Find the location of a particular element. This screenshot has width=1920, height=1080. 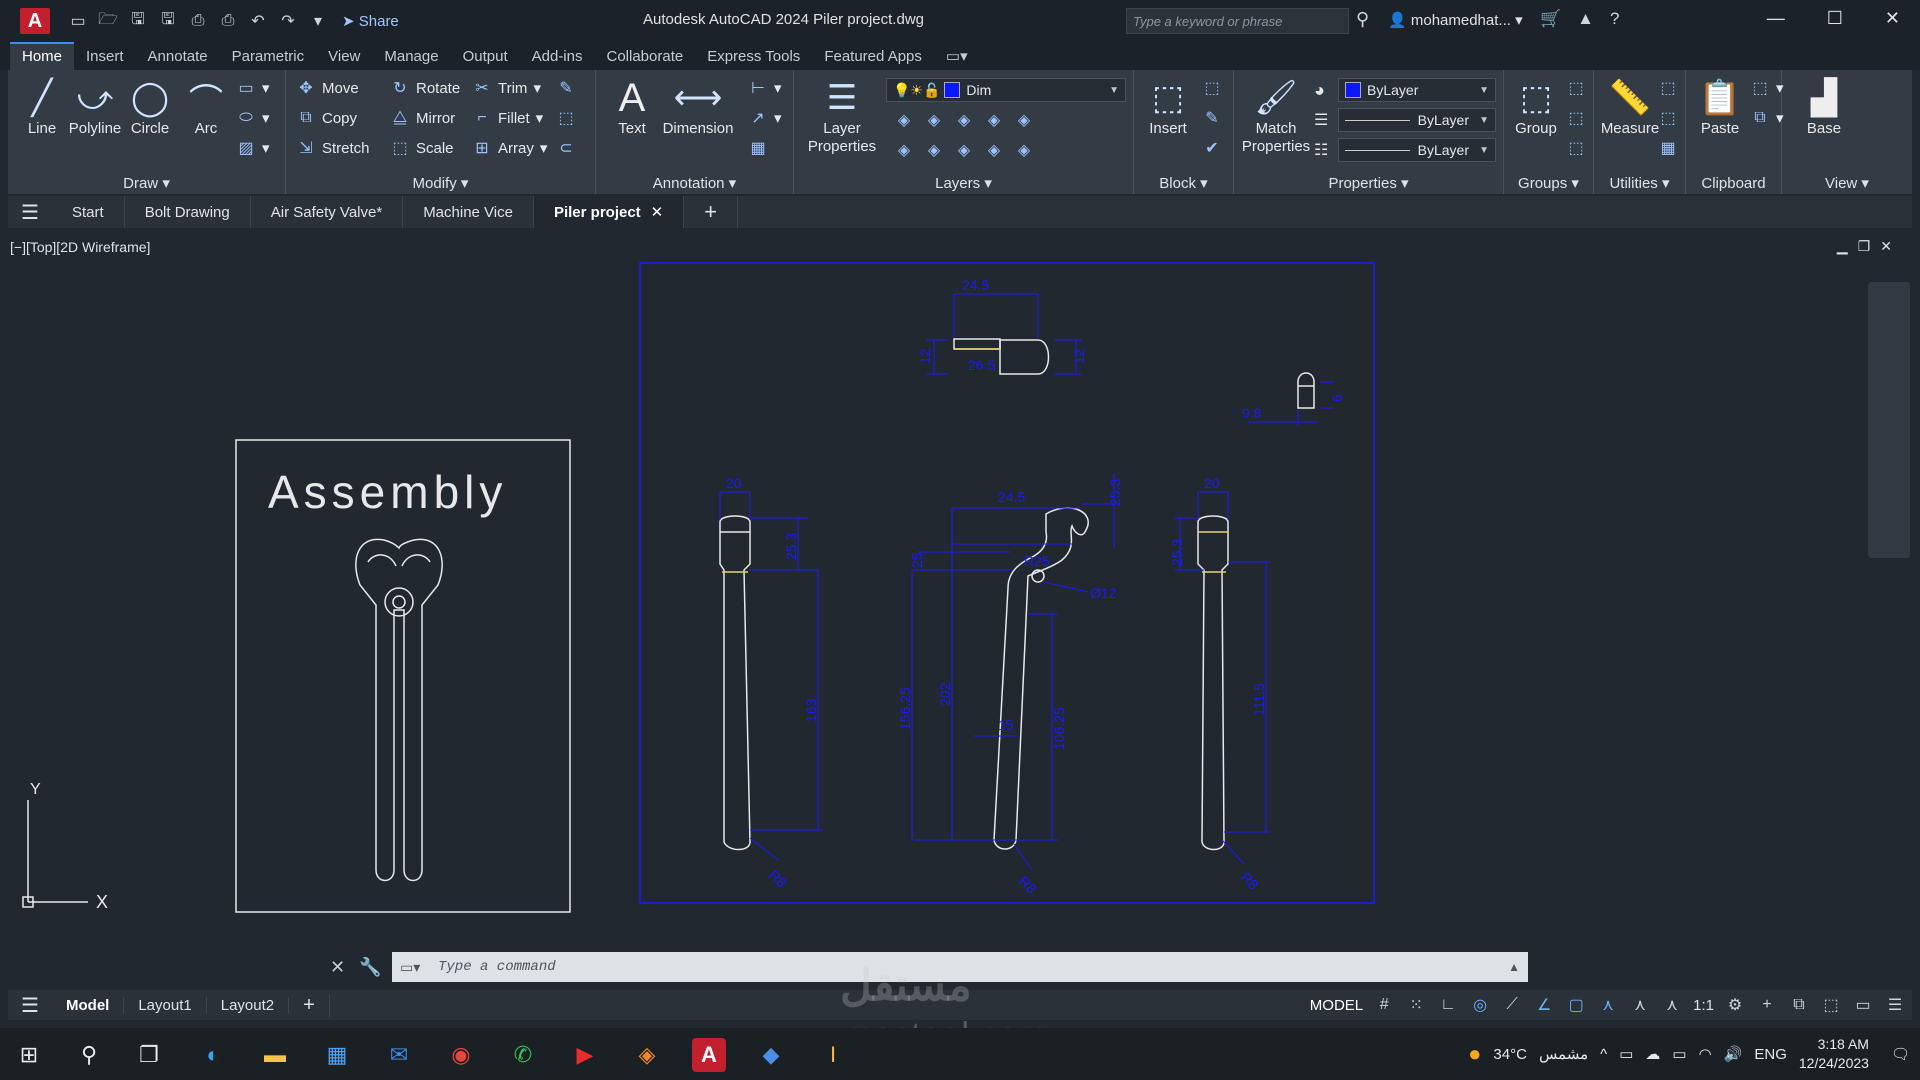

copy-tool: ⧉ Copy is located at coordinates (326, 118).